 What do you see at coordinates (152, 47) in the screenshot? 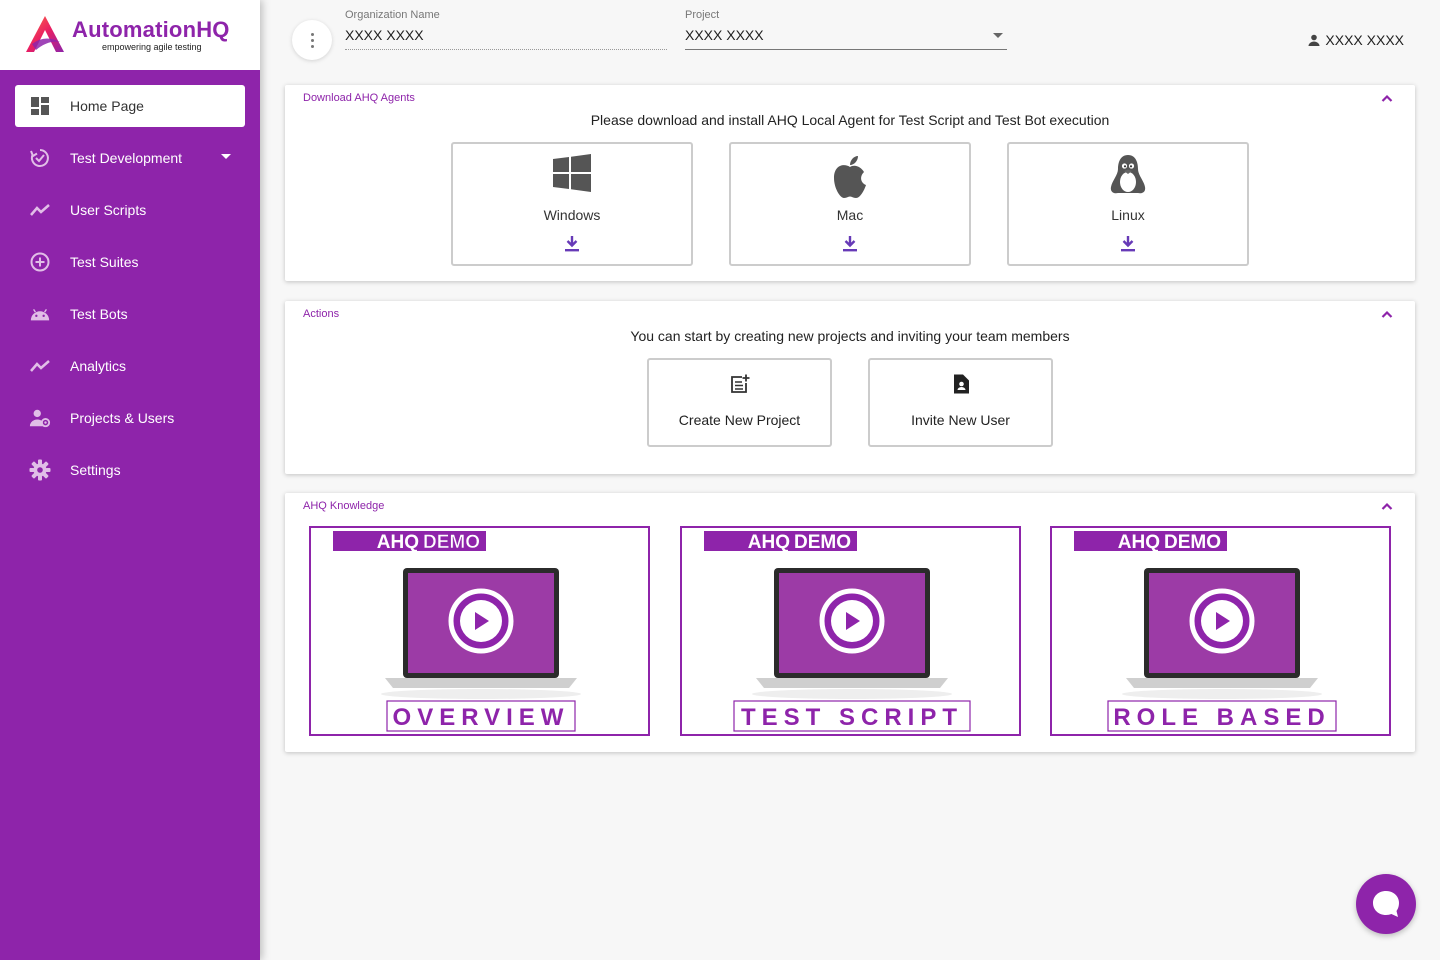
I see `brand-tagline: empowering agile testing` at bounding box center [152, 47].